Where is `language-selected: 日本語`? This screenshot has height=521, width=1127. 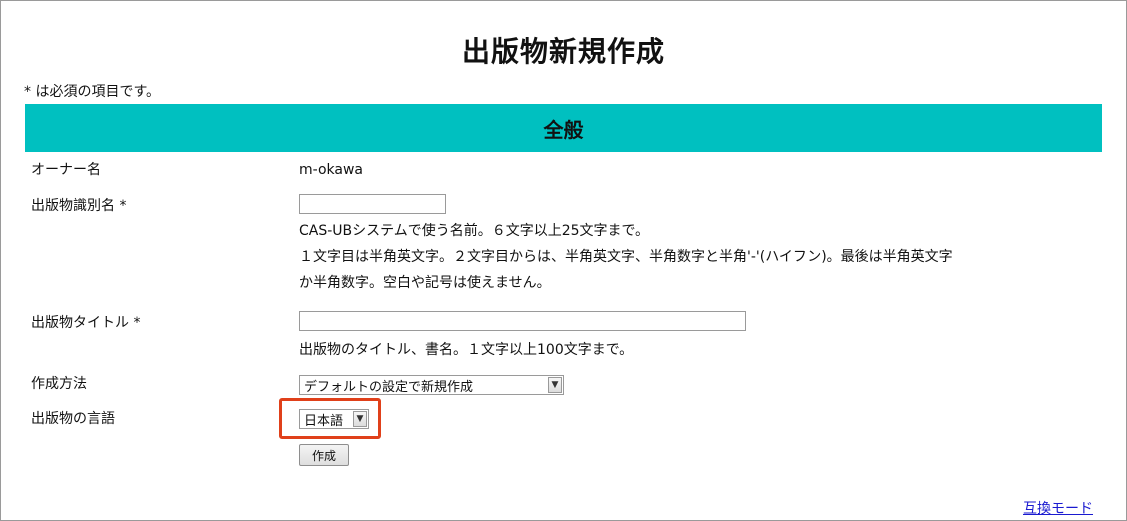
language-selected: 日本語 is located at coordinates (324, 421).